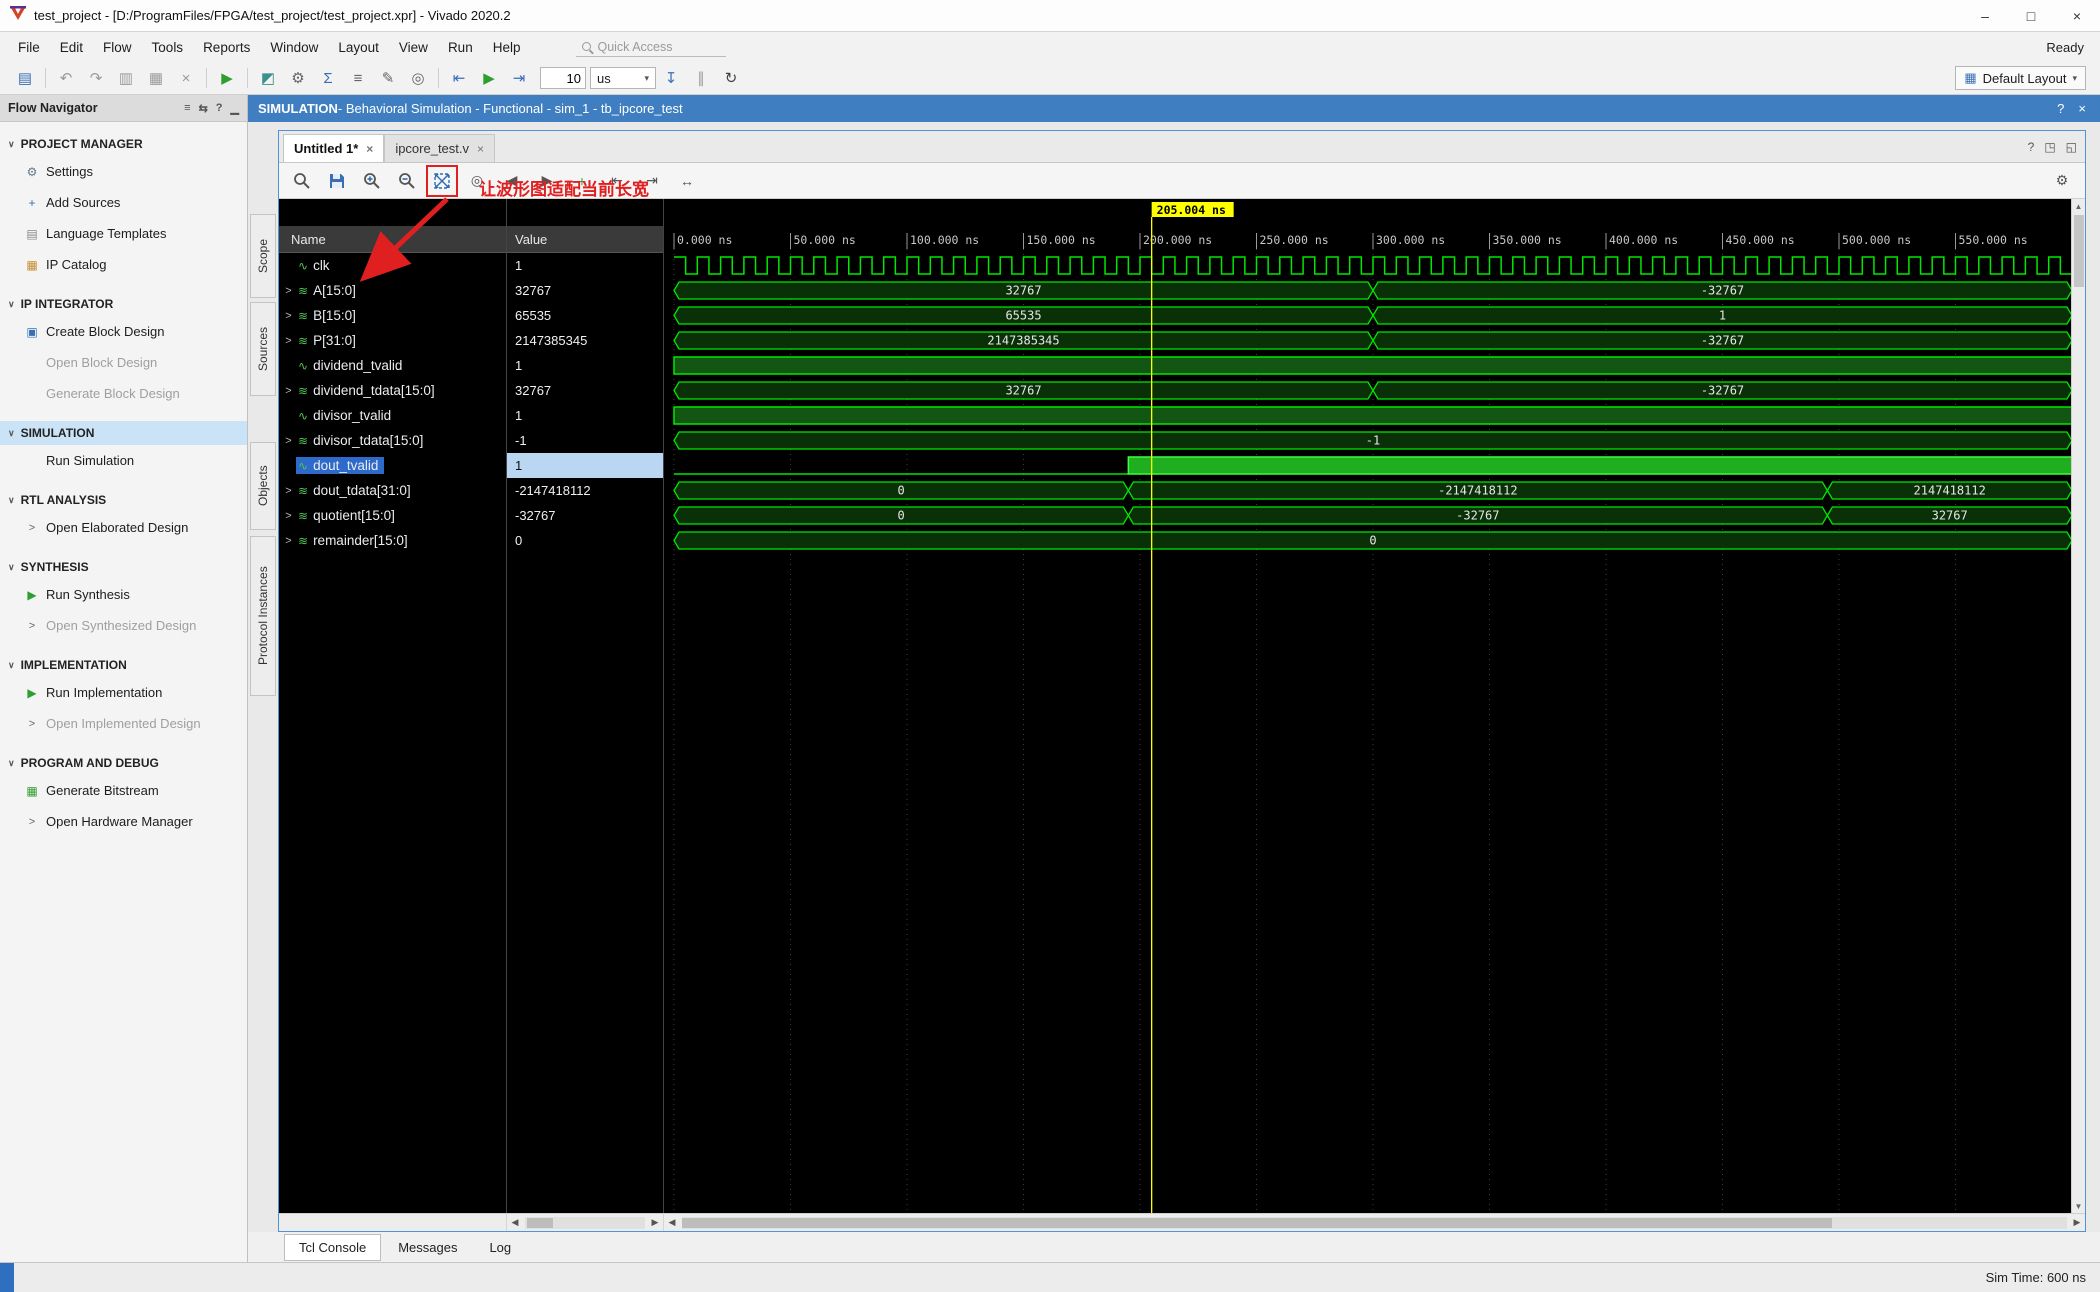  I want to click on find-button, so click(302, 181).